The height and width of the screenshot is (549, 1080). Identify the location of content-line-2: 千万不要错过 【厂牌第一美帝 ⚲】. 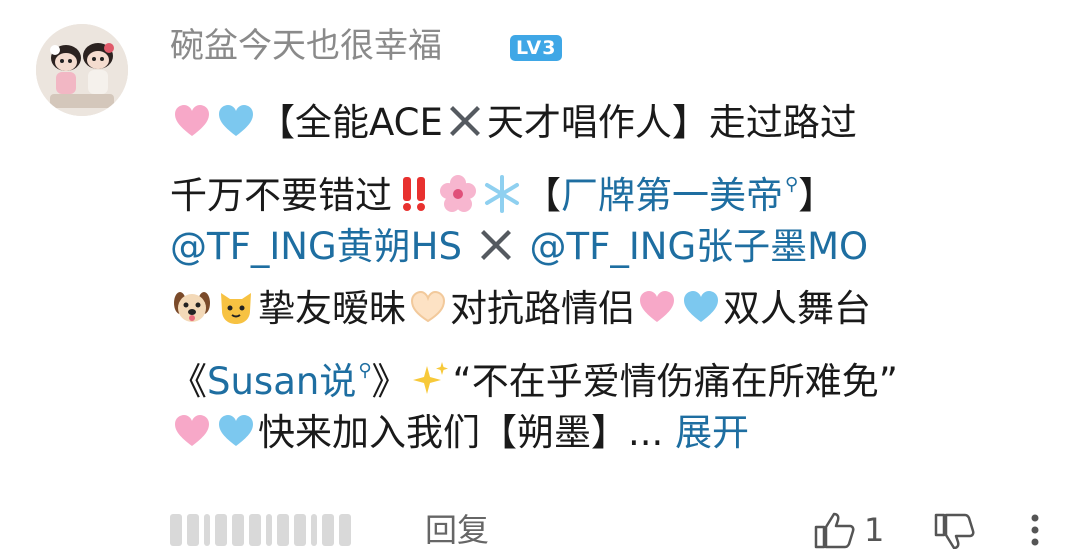
(610, 185).